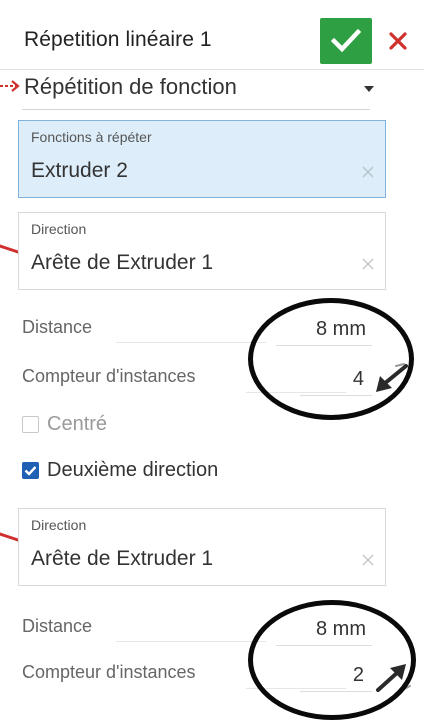 The height and width of the screenshot is (724, 424). I want to click on check-icon, so click(30, 470).